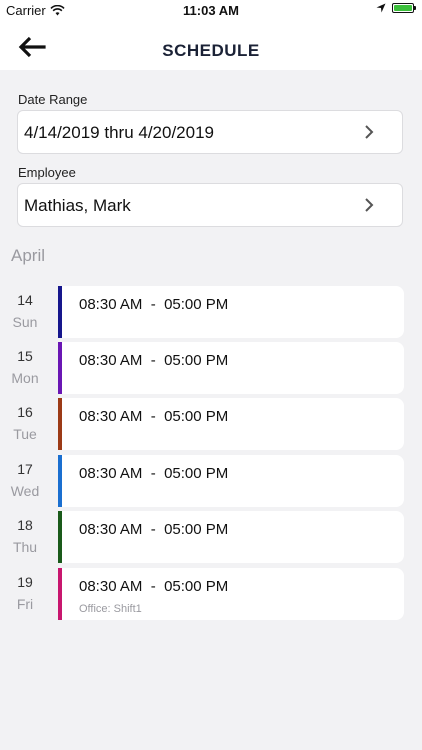  I want to click on status-time: 11:03 AM, so click(211, 10).